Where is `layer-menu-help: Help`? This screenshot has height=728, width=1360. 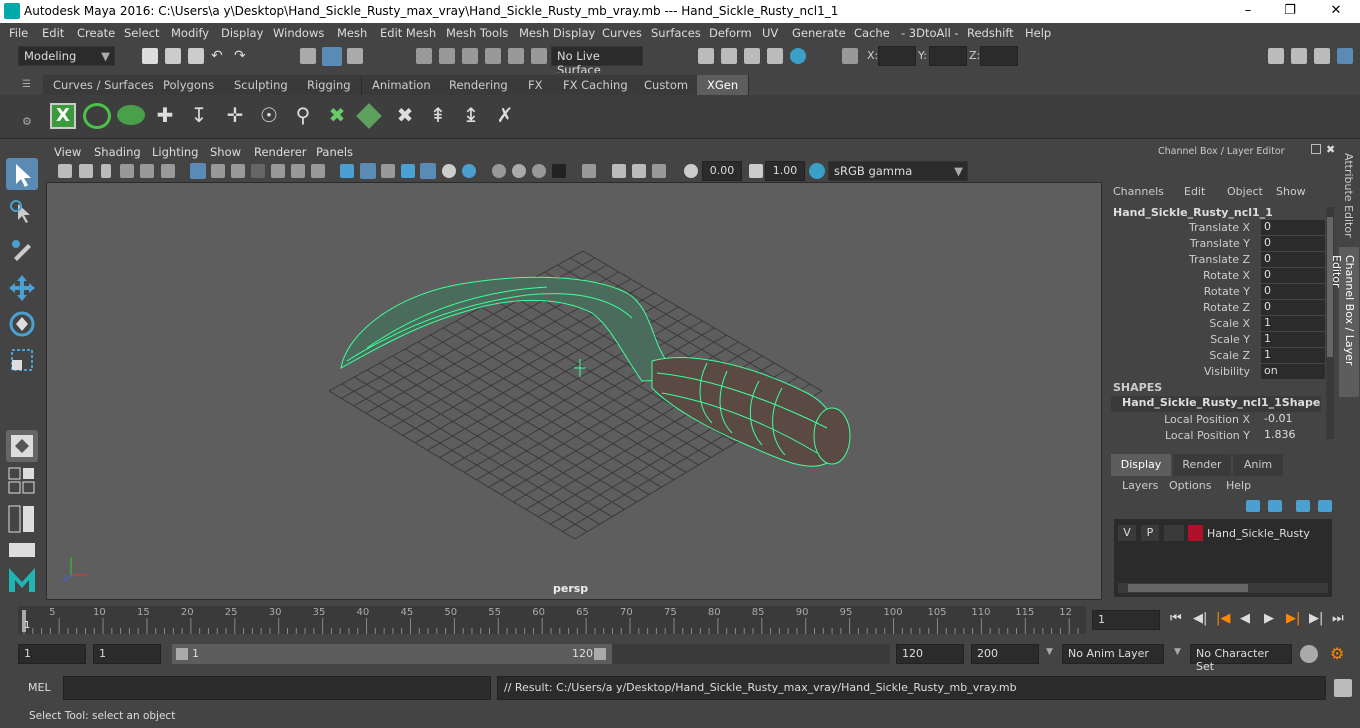
layer-menu-help: Help is located at coordinates (1238, 485).